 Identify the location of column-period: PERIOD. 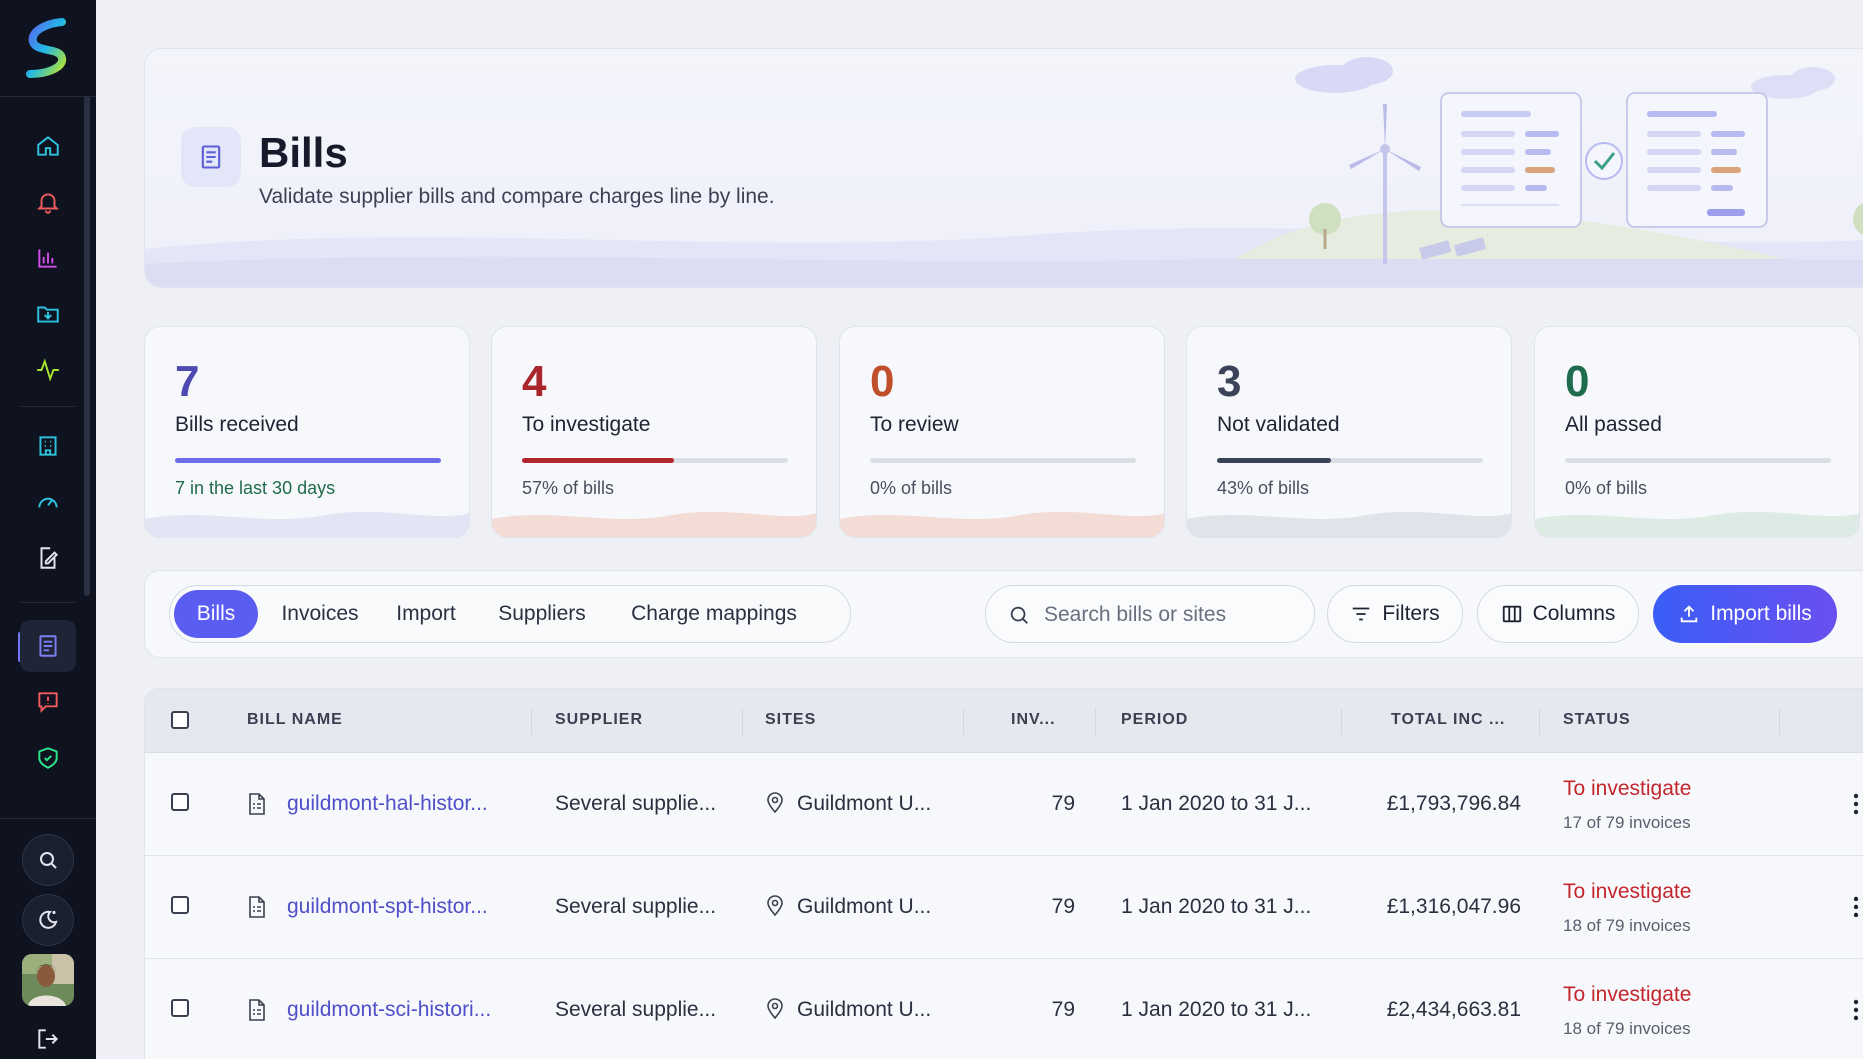
(1154, 720).